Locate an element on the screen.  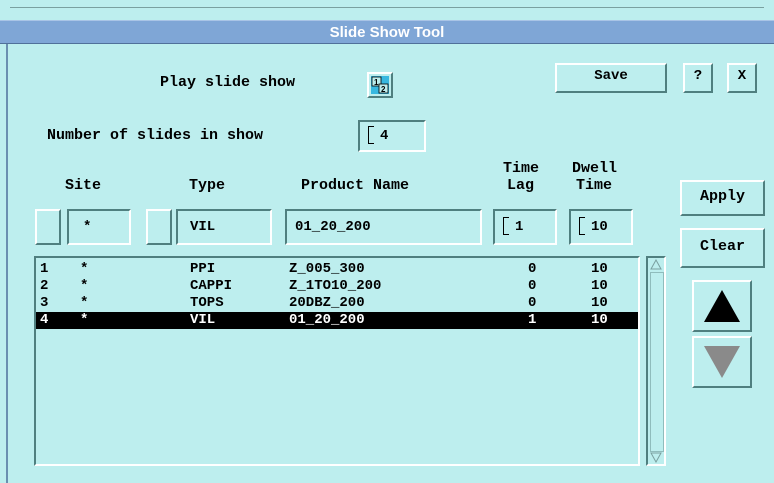
dwell-time-input: 10 is located at coordinates (601, 227).